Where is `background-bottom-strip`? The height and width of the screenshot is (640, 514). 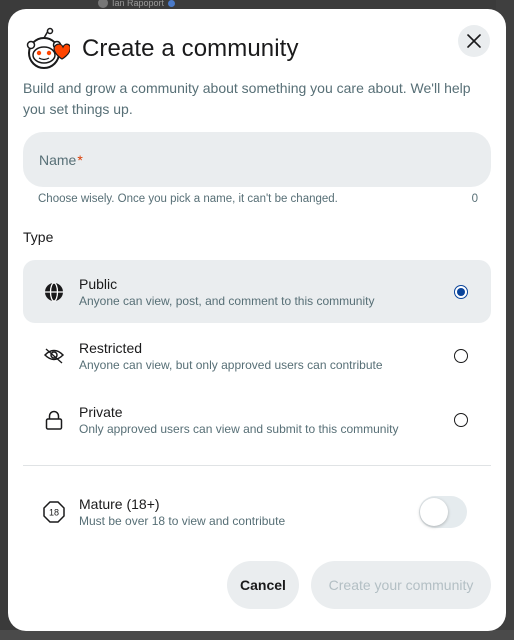
background-bottom-strip is located at coordinates (257, 635).